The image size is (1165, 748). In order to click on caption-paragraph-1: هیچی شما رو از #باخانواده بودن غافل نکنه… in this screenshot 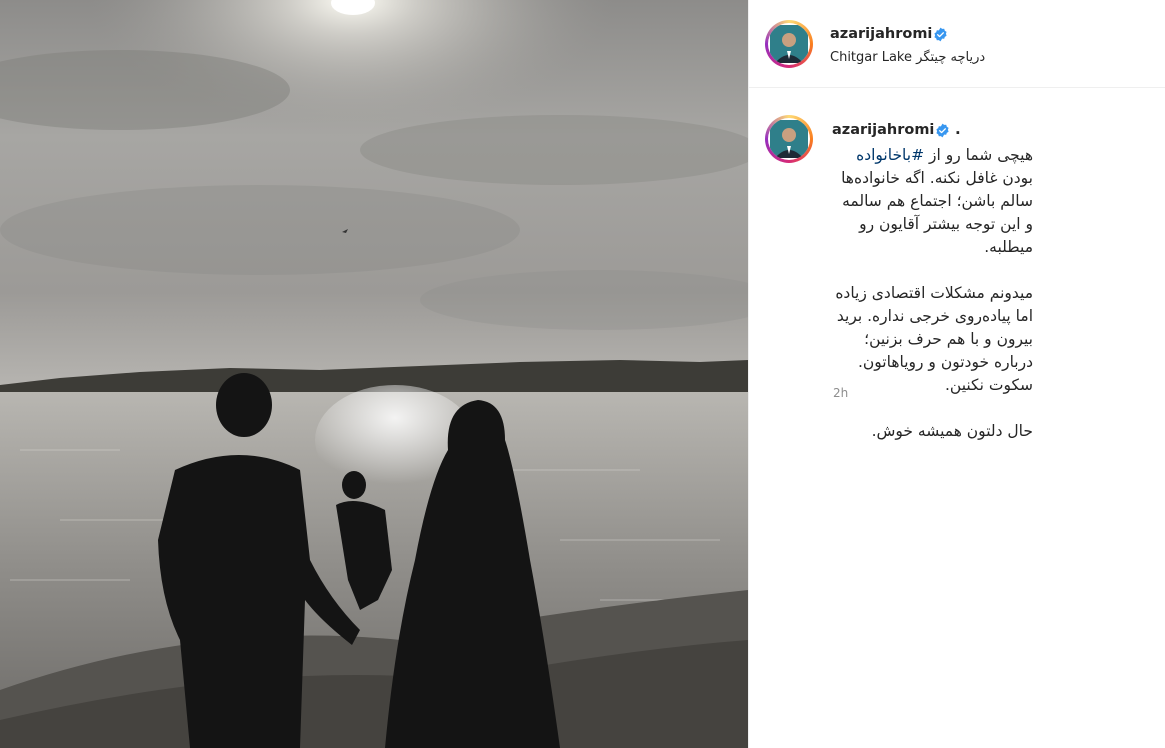, I will do `click(933, 201)`.